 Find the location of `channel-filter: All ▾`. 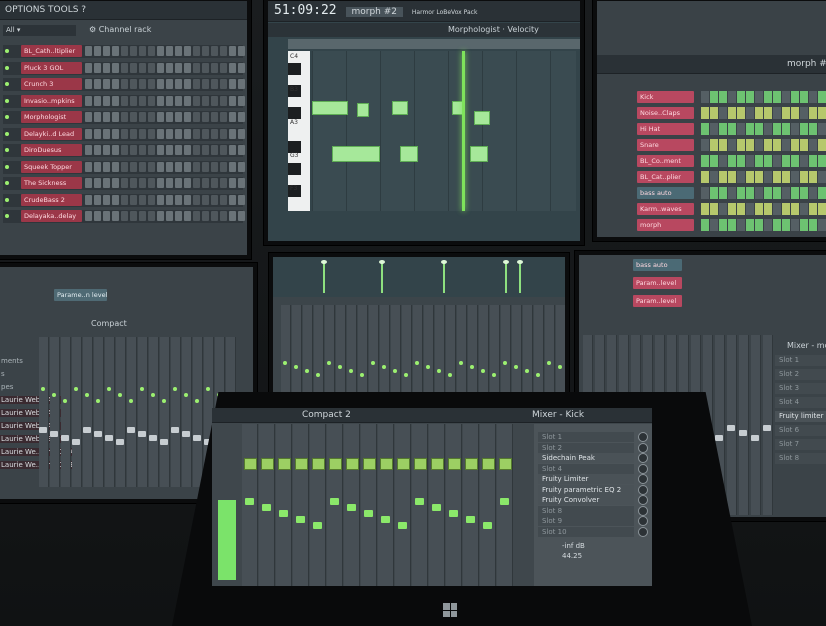

channel-filter: All ▾ is located at coordinates (39, 30).